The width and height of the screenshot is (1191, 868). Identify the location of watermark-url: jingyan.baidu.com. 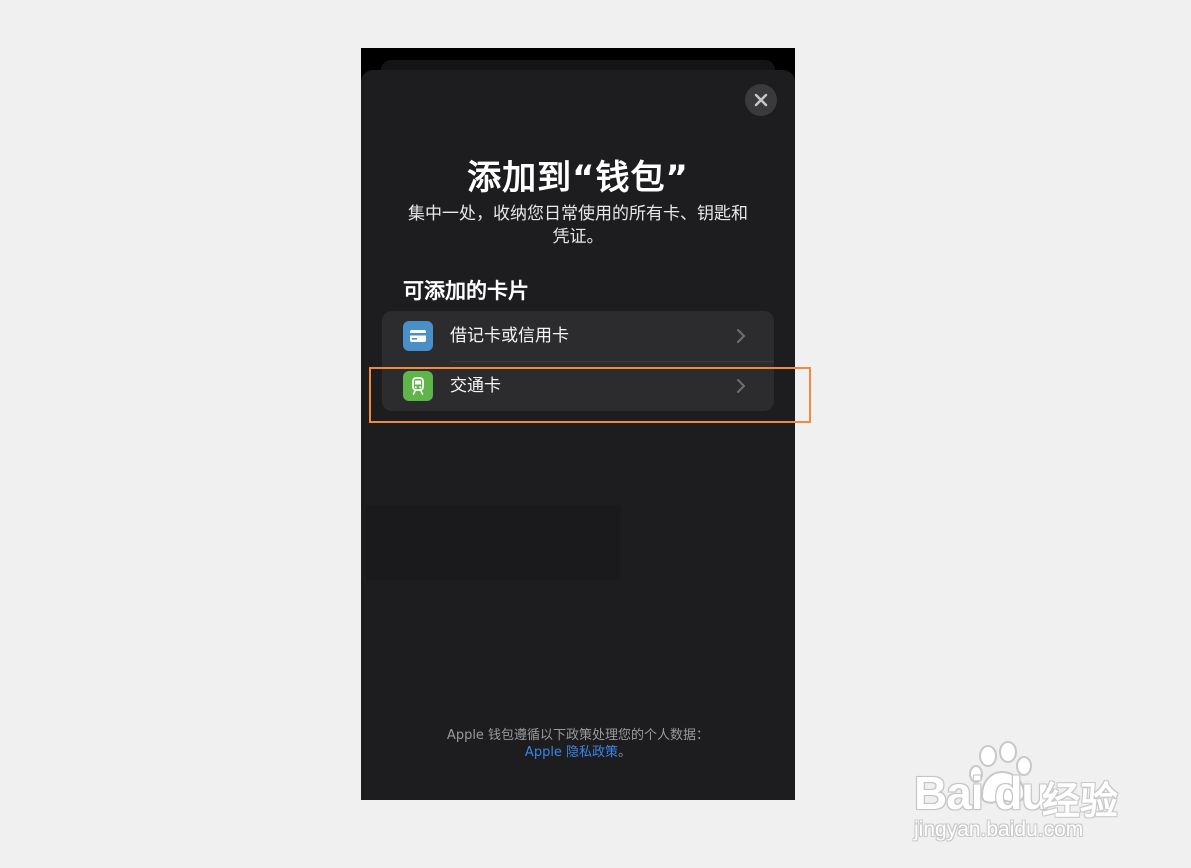
(999, 829).